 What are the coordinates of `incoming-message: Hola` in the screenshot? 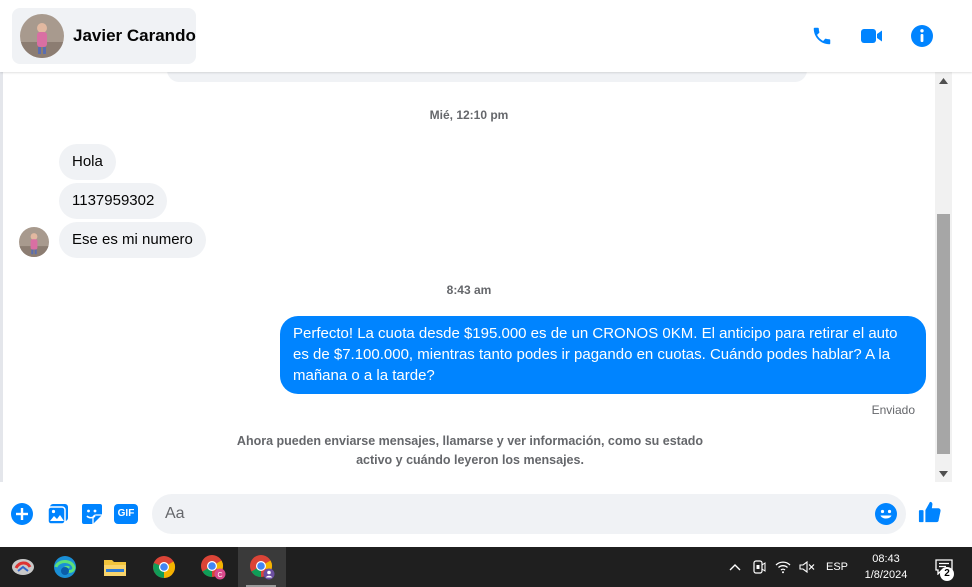 It's located at (87, 162).